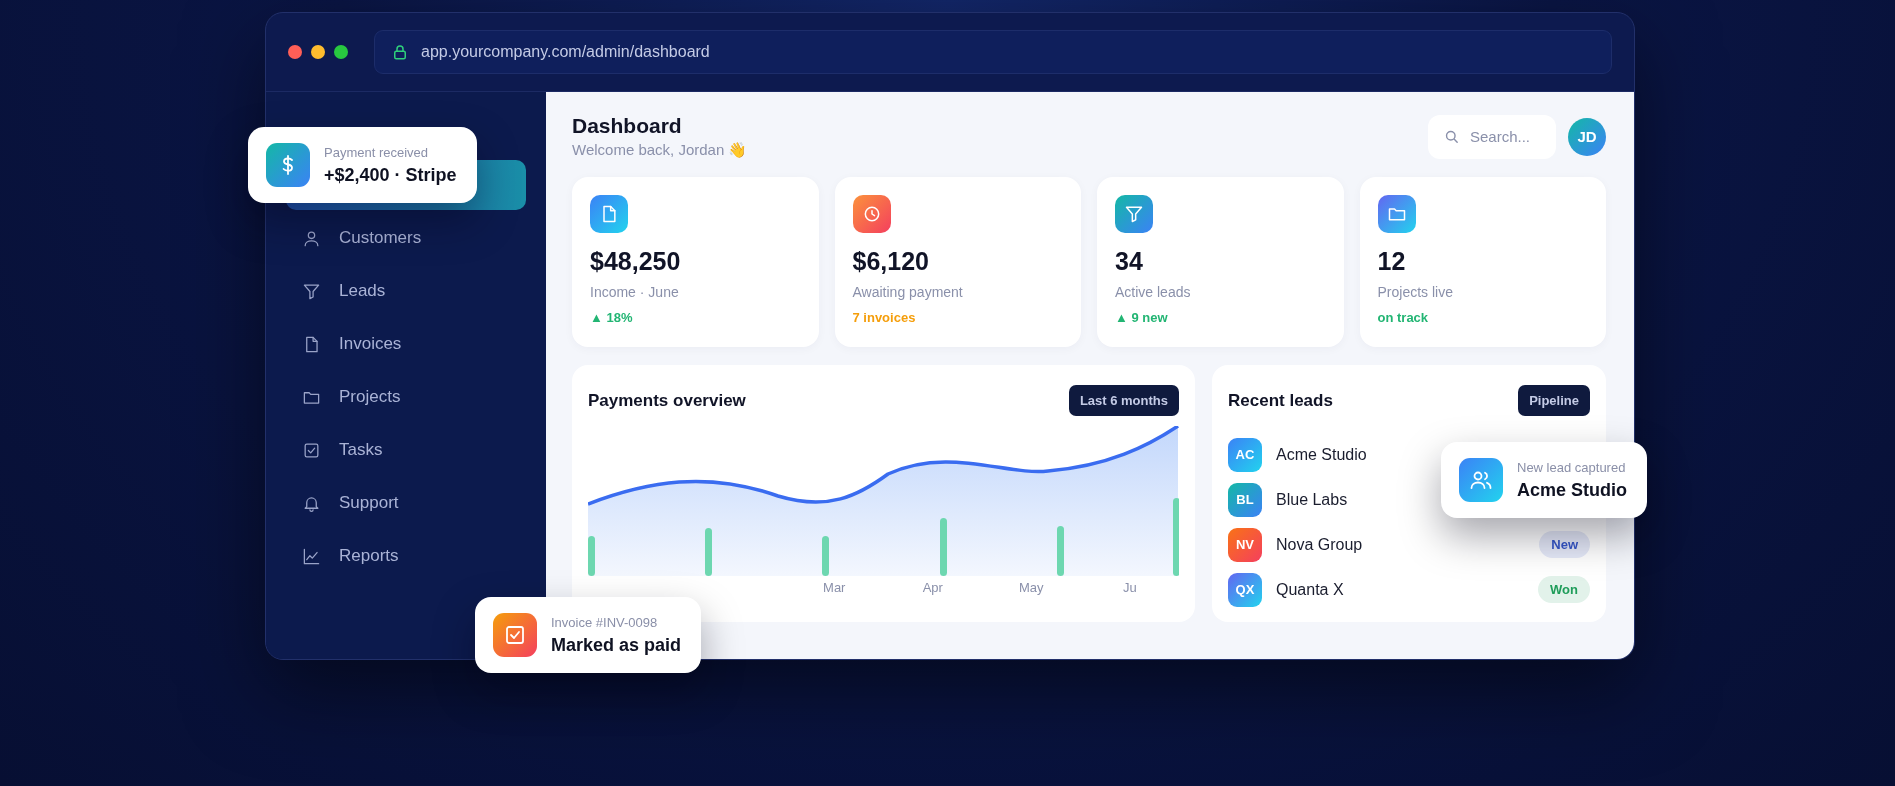 This screenshot has height=786, width=1895. What do you see at coordinates (908, 292) in the screenshot?
I see `stat-label: Awaiting payment` at bounding box center [908, 292].